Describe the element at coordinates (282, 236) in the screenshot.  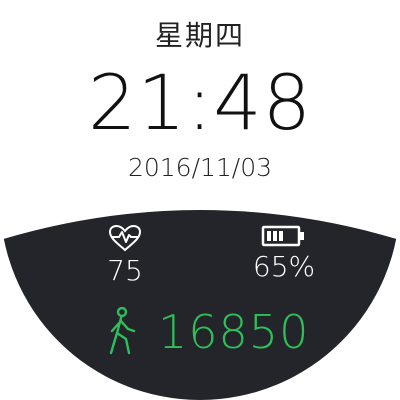
I see `battery-icon` at that location.